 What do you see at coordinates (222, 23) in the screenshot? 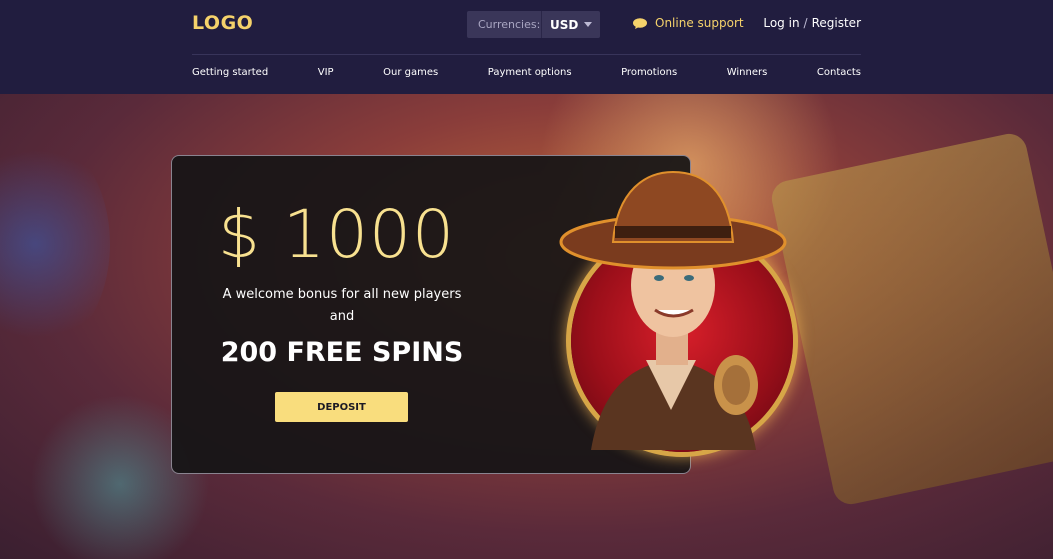
I see `logo: LOGO` at bounding box center [222, 23].